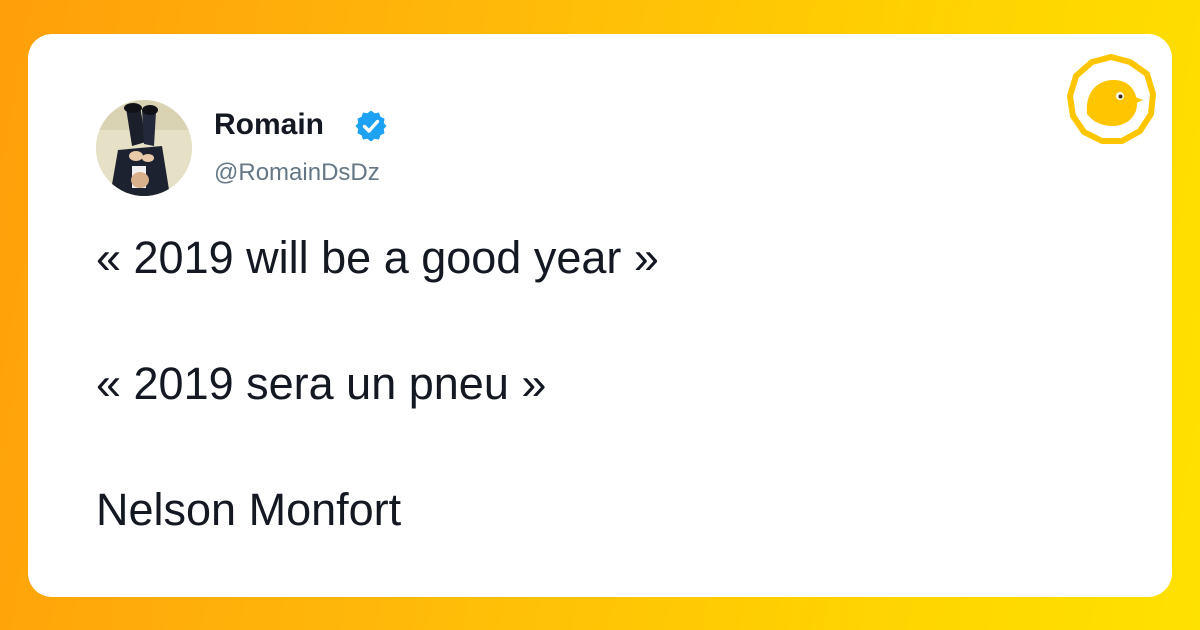  I want to click on tweet-text-line-2: « 2019 sera un pneu », so click(321, 383).